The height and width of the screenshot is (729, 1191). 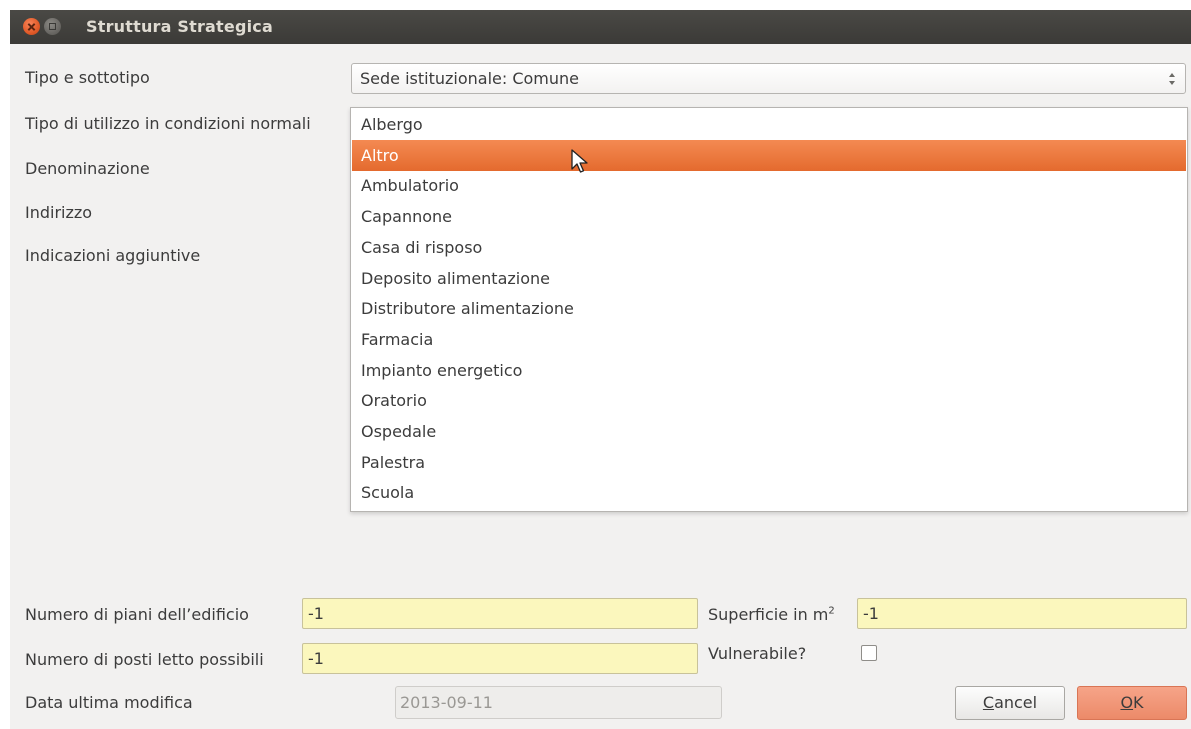 What do you see at coordinates (168, 123) in the screenshot?
I see `utilizzo-label: Tipo di utilizzo in condizioni normali` at bounding box center [168, 123].